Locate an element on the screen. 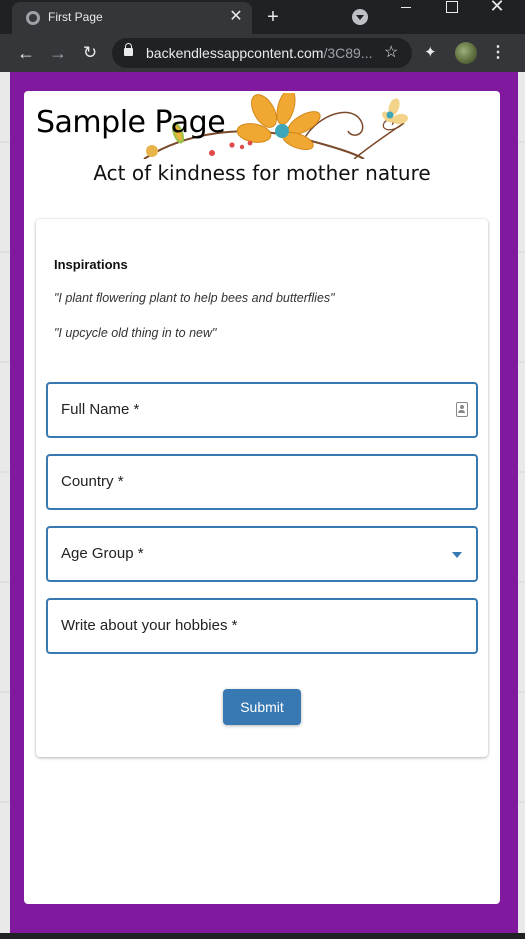  browser-menu-icon: ⋮ is located at coordinates (498, 53).